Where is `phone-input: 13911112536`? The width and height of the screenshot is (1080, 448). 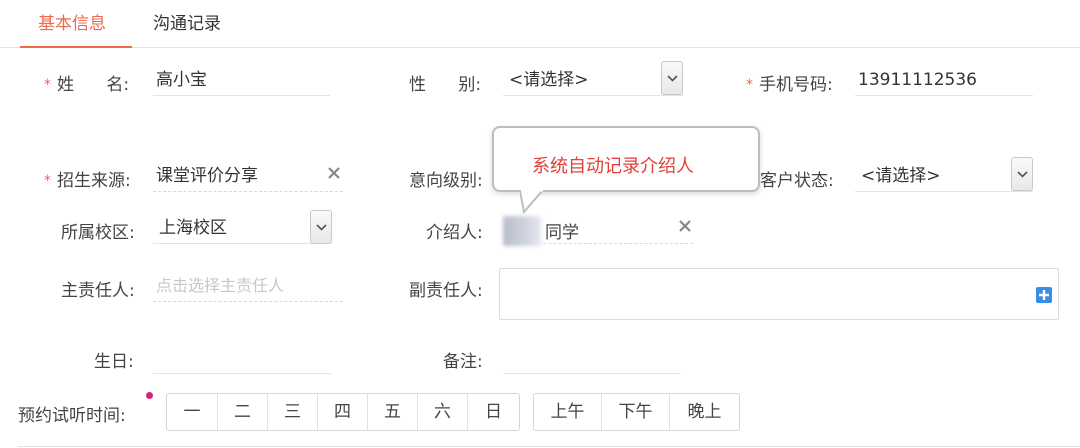 phone-input: 13911112536 is located at coordinates (944, 81).